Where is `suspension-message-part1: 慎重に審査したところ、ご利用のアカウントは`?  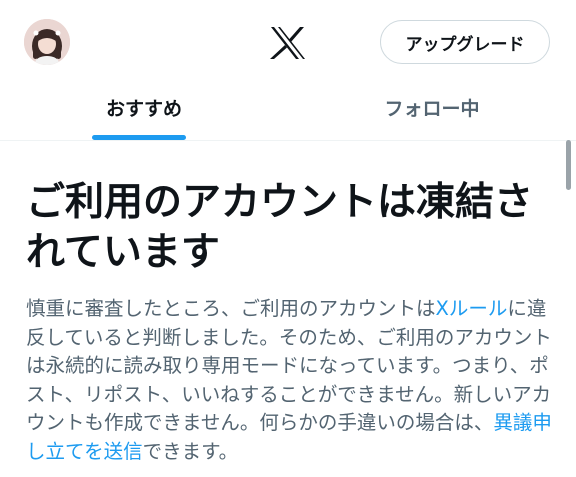
suspension-message-part1: 慎重に審査したところ、ご利用のアカウントは is located at coordinates (231, 308).